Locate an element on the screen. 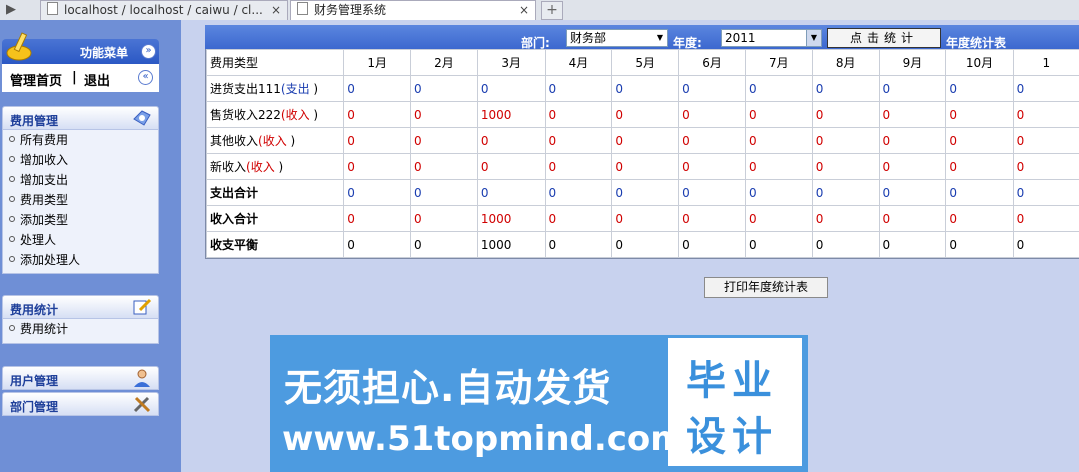 The width and height of the screenshot is (1079, 472). new-tab-button: + is located at coordinates (552, 10).